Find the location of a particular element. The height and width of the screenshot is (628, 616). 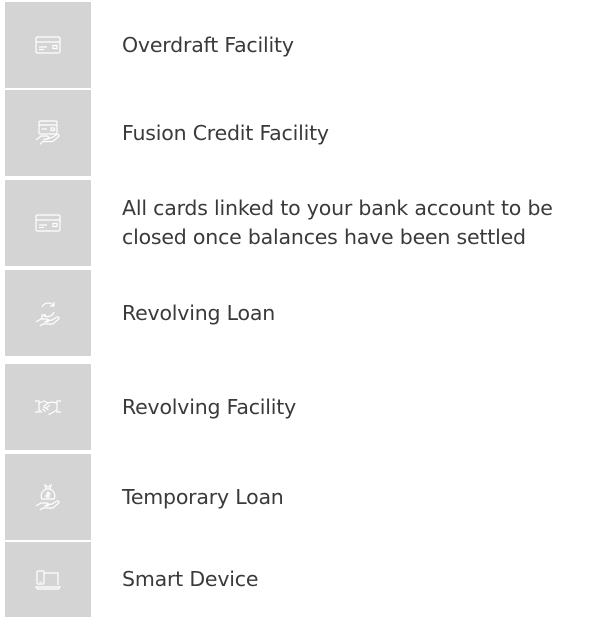

list-item-label: Revolving Loan is located at coordinates (199, 312).